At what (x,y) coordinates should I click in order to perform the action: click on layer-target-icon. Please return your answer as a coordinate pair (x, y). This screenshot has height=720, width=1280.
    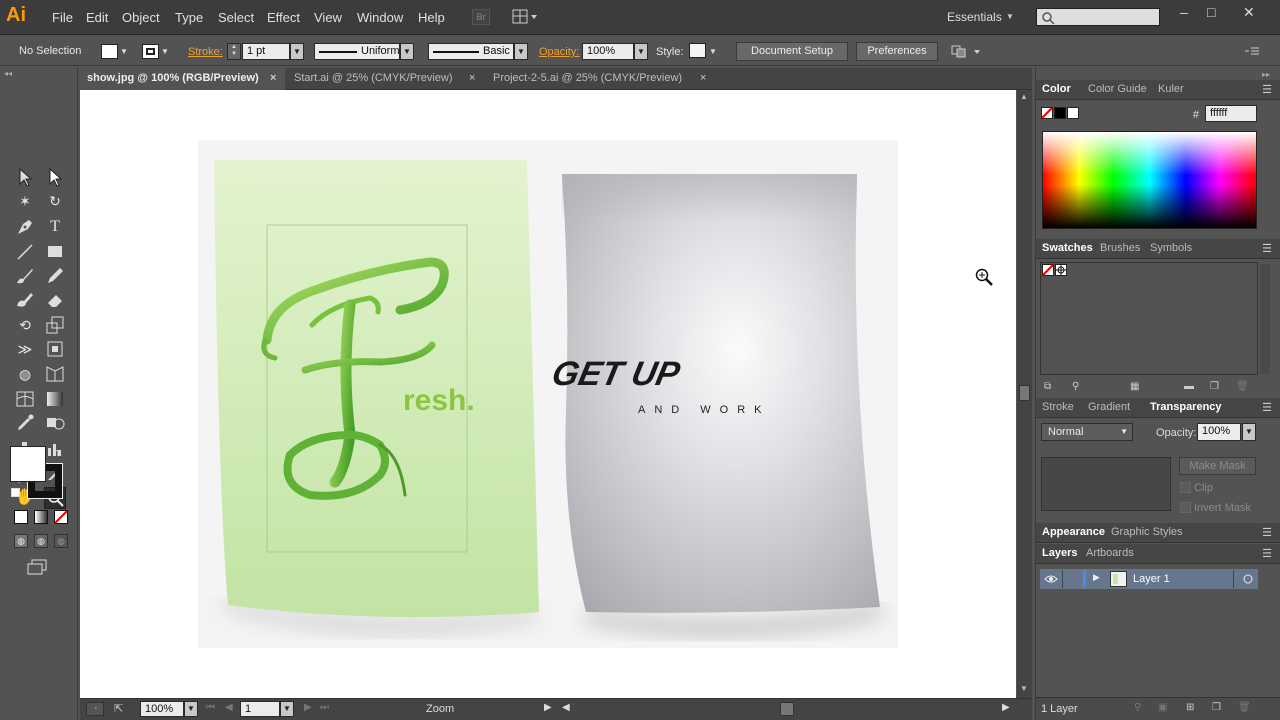
    Looking at the image, I should click on (1248, 579).